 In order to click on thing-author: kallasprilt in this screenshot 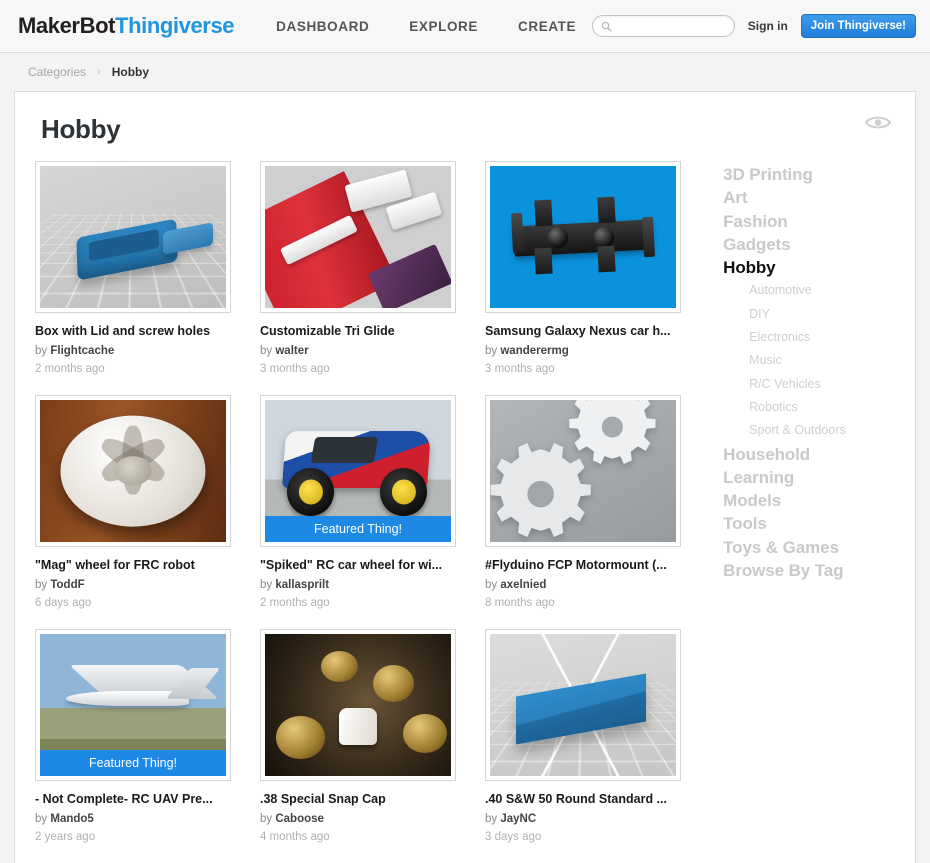, I will do `click(302, 585)`.